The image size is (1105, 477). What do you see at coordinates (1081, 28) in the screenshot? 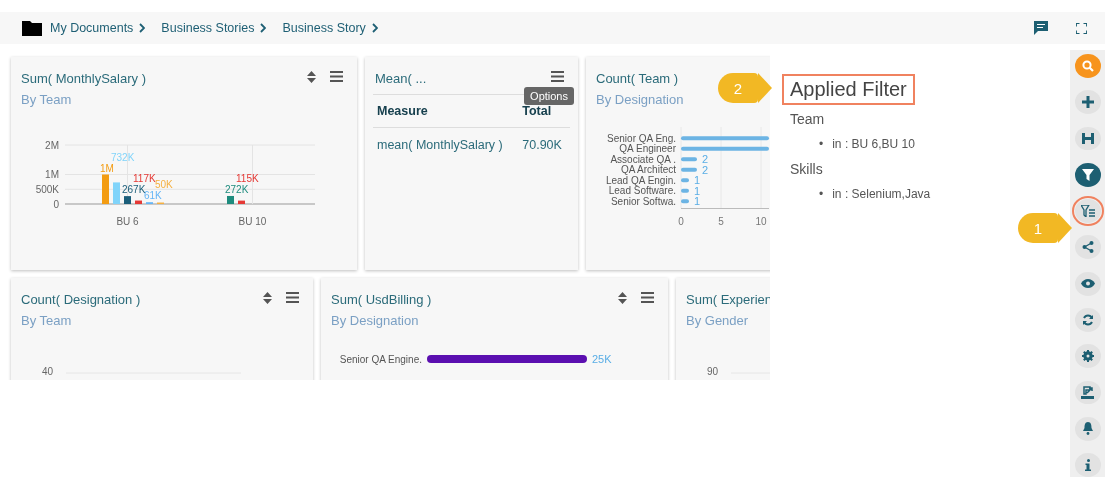
I see `fullscreen-icon` at bounding box center [1081, 28].